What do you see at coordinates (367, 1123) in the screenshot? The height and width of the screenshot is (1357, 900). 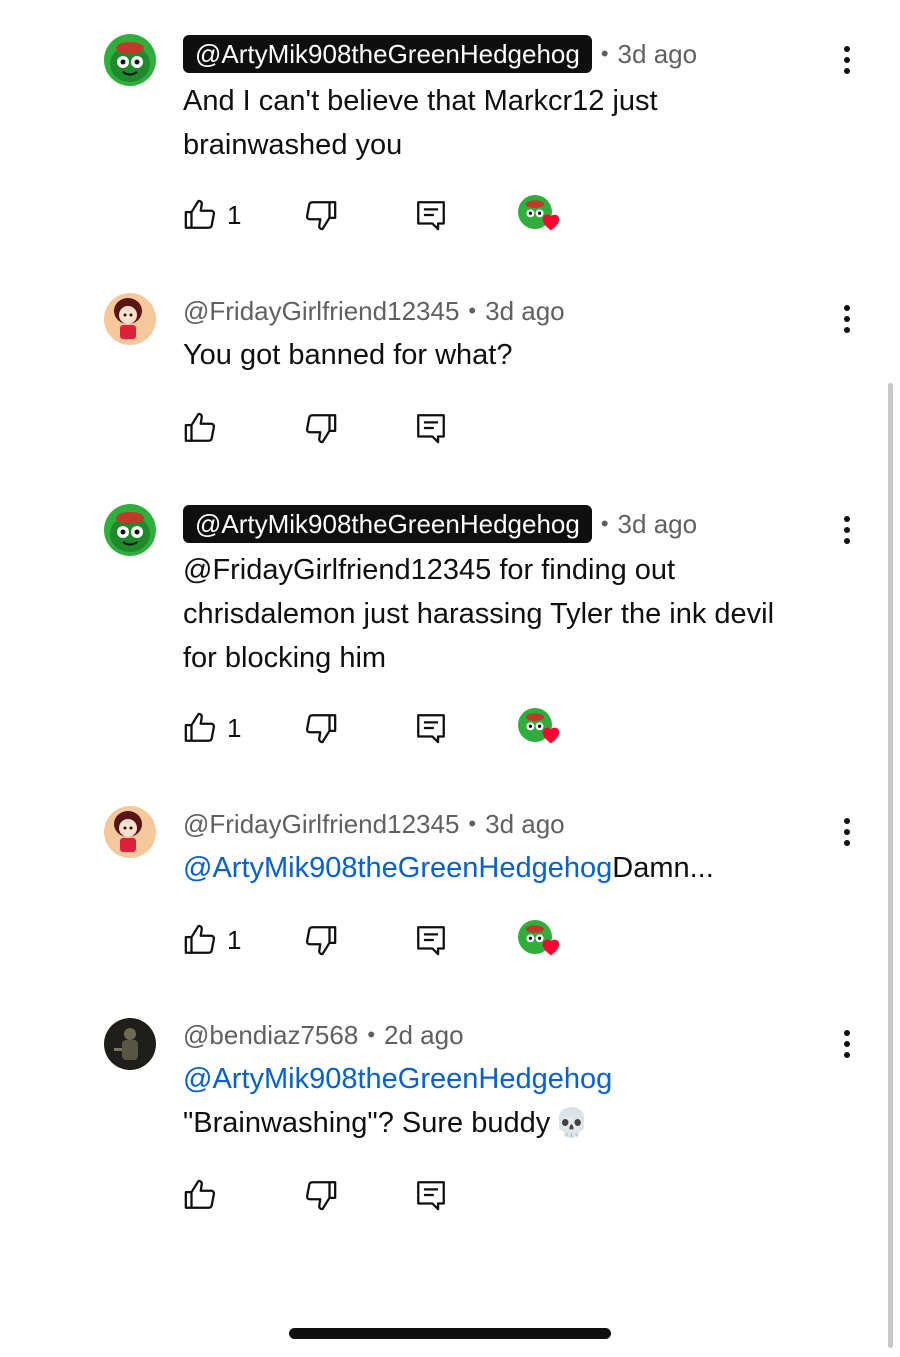 I see `comment-text-line: "Brainwashing"? Sure buddy` at bounding box center [367, 1123].